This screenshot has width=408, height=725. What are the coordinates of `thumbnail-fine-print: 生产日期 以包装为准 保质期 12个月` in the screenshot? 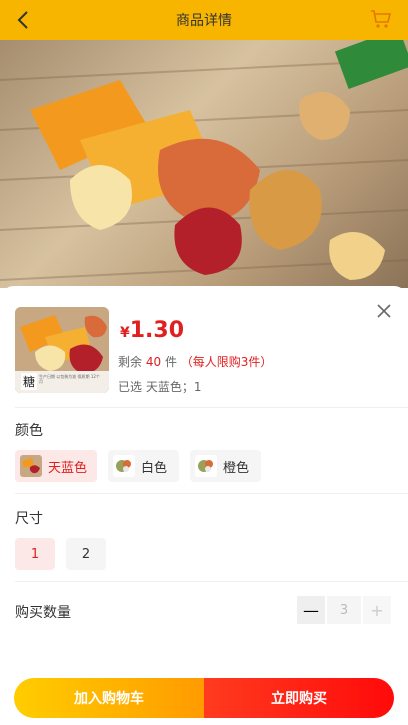 It's located at (69, 379).